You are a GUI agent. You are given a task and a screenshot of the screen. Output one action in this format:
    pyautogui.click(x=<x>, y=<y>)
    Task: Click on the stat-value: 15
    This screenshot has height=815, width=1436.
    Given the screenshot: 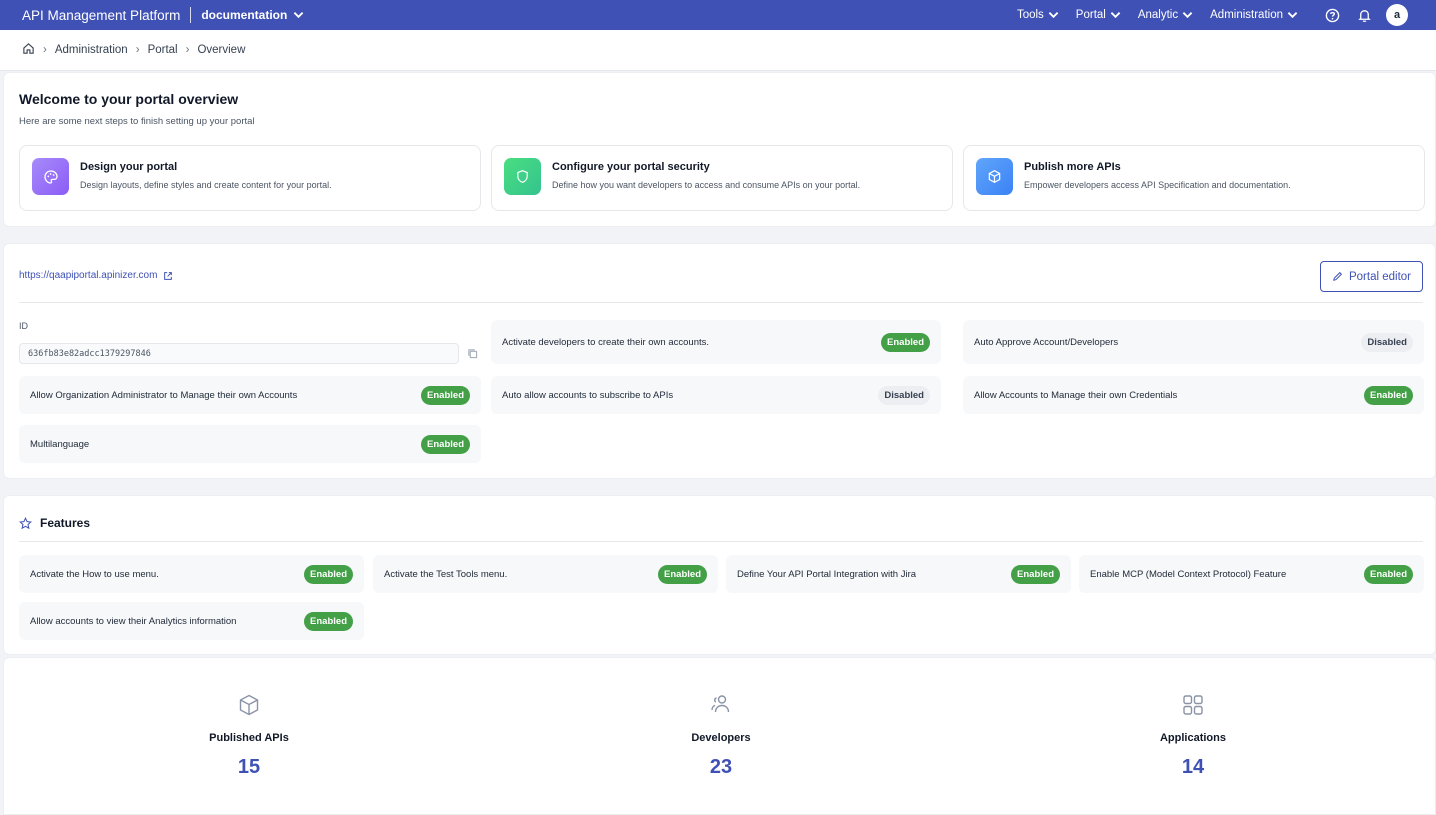 What is the action you would take?
    pyautogui.click(x=249, y=767)
    